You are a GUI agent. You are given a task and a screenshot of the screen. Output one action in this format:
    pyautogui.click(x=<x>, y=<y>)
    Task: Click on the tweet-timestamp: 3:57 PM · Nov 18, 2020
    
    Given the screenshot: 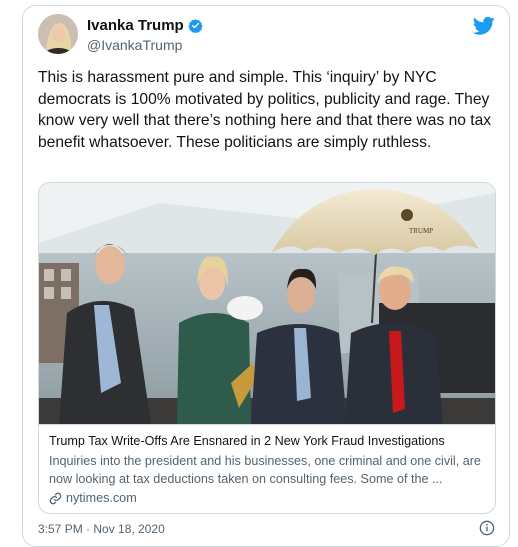 What is the action you would take?
    pyautogui.click(x=101, y=529)
    